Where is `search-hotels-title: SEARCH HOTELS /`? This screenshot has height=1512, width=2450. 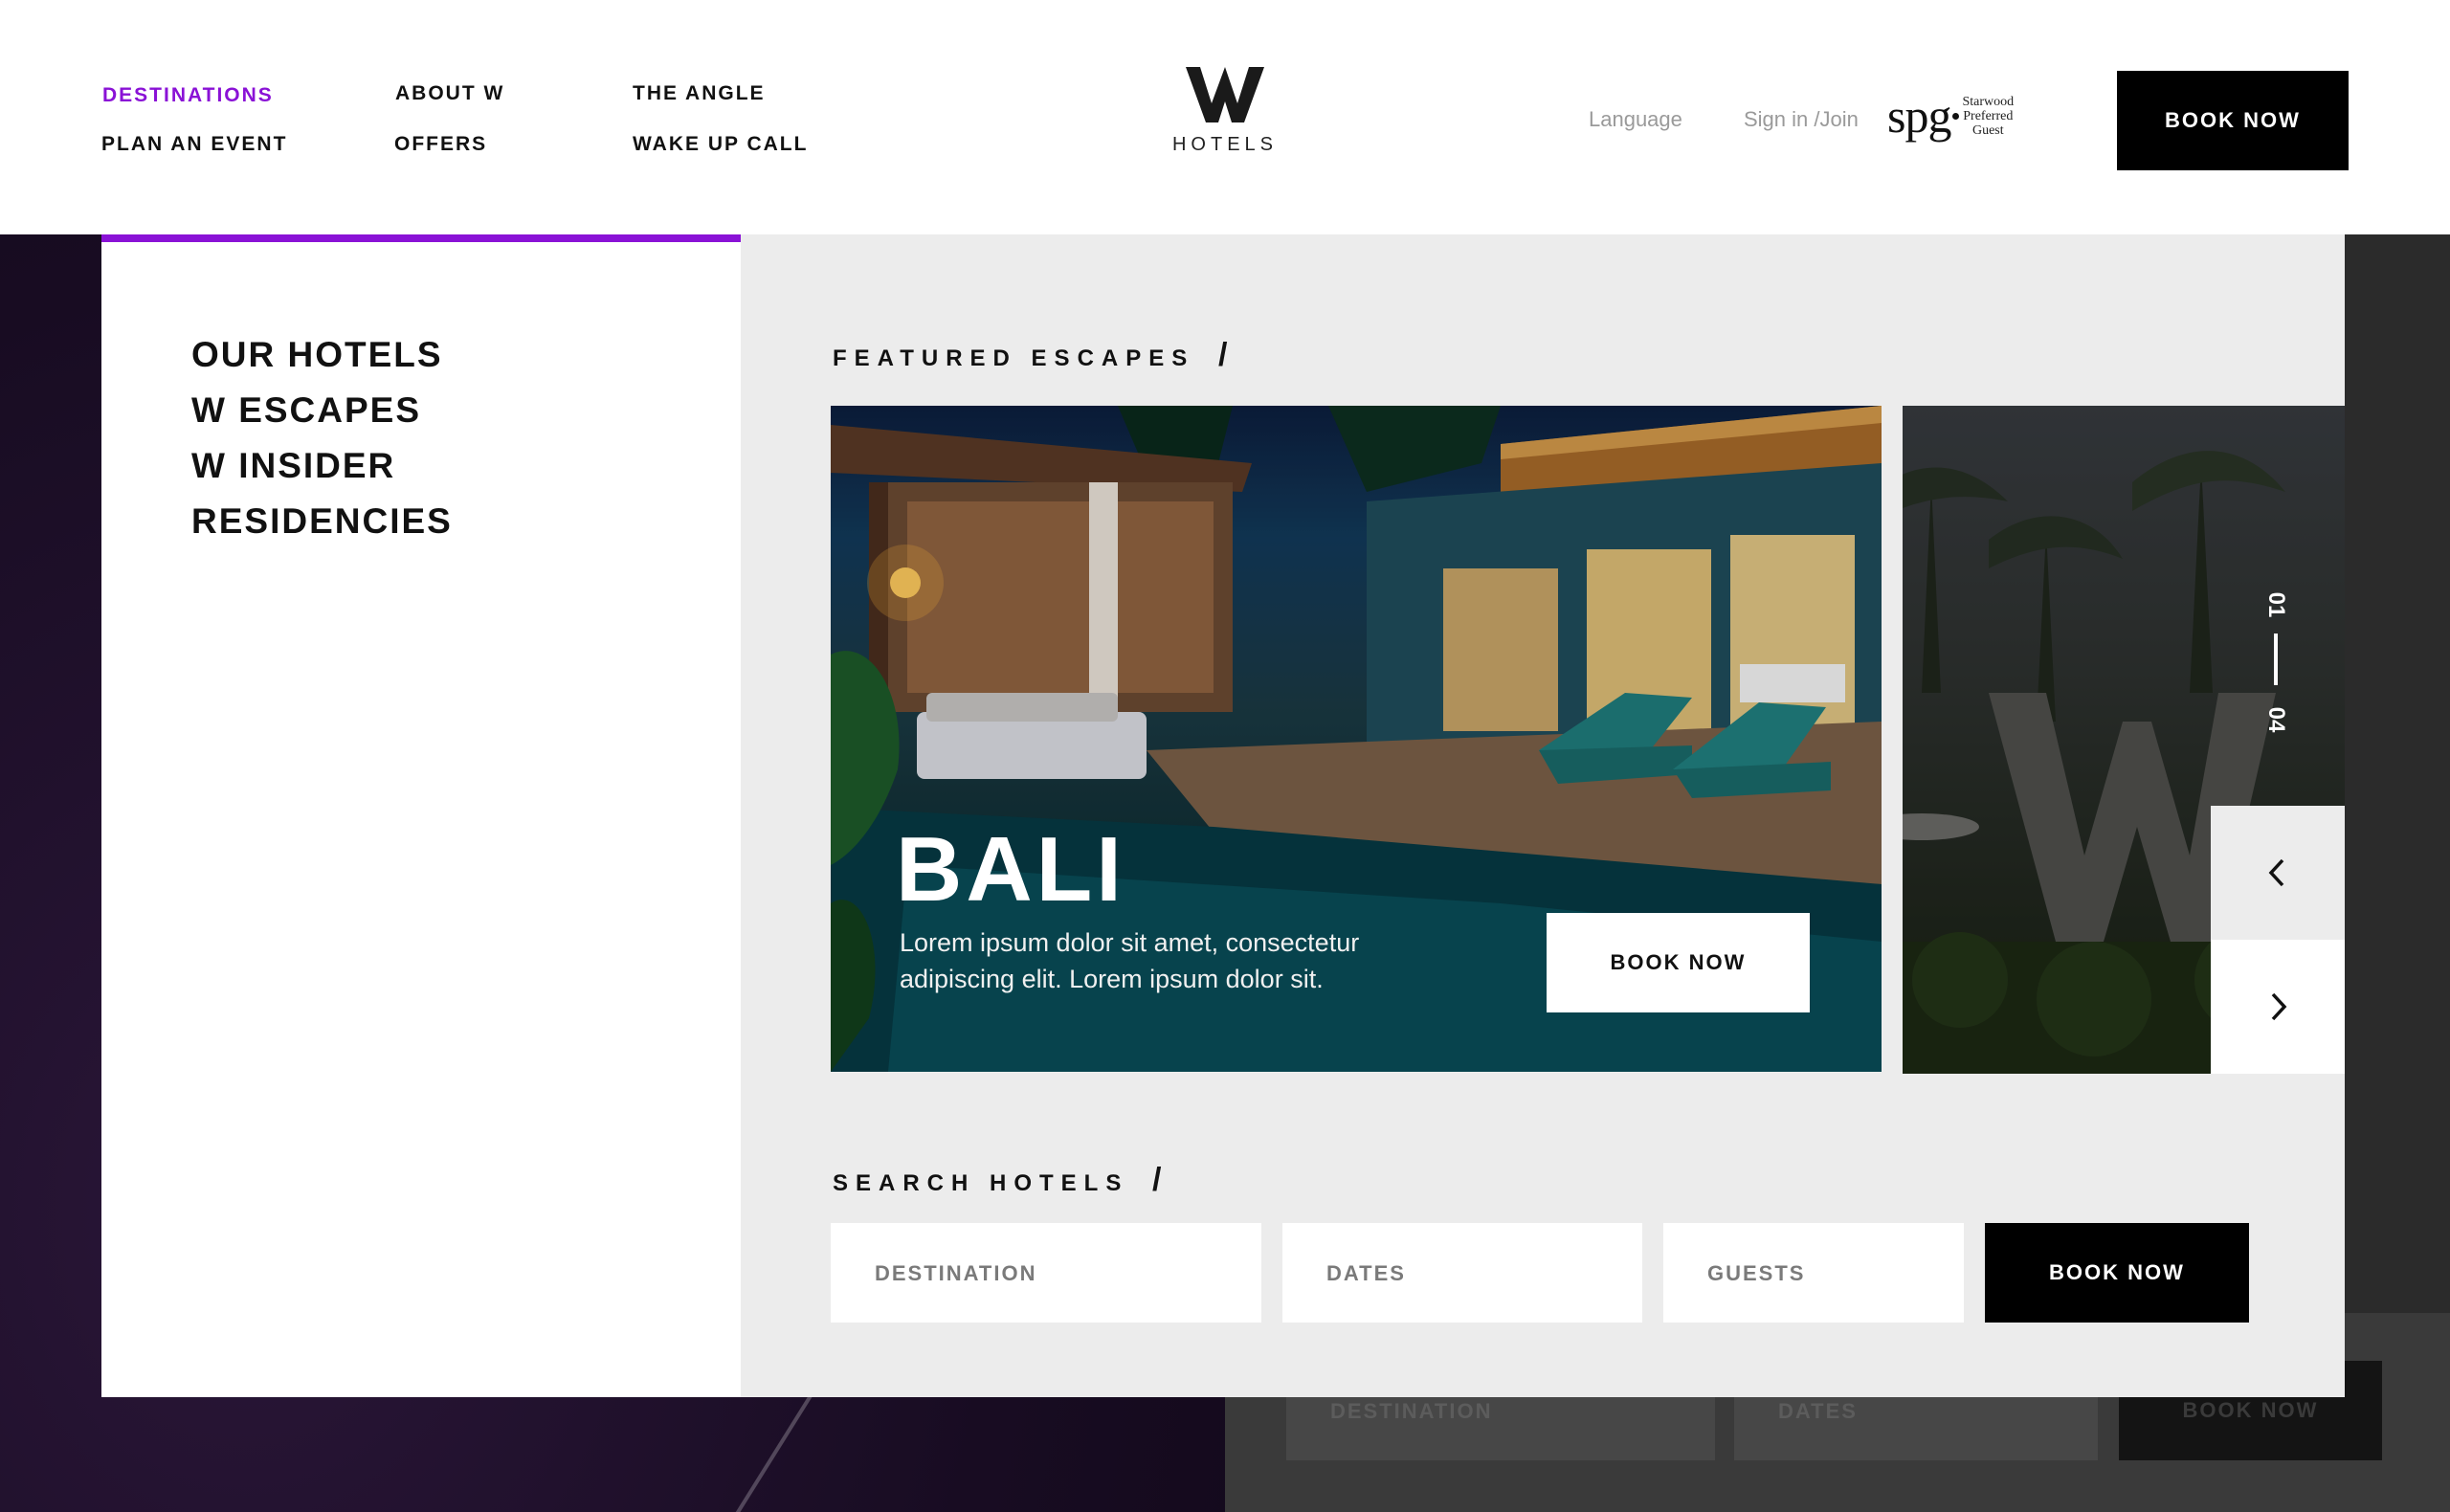 search-hotels-title: SEARCH HOTELS / is located at coordinates (997, 1180).